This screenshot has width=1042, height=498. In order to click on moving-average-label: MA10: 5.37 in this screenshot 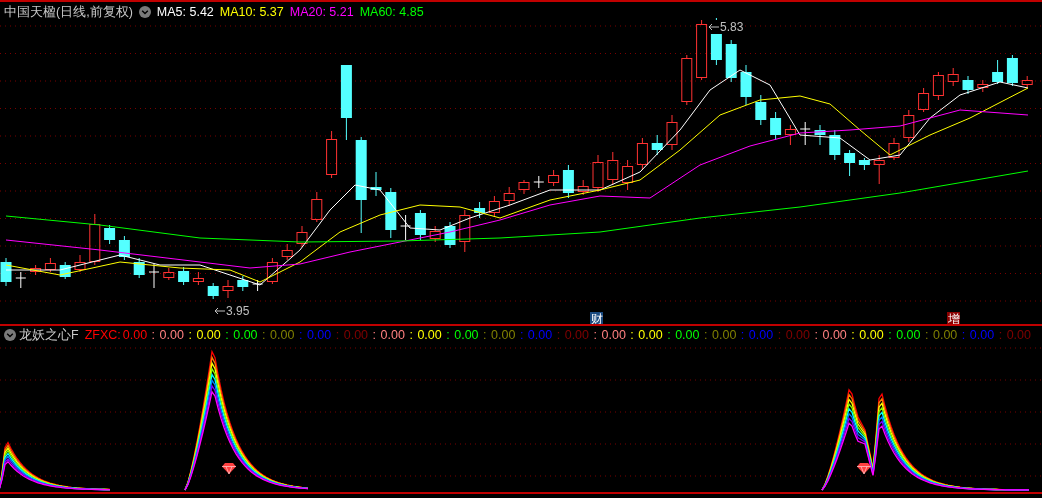, I will do `click(251, 12)`.